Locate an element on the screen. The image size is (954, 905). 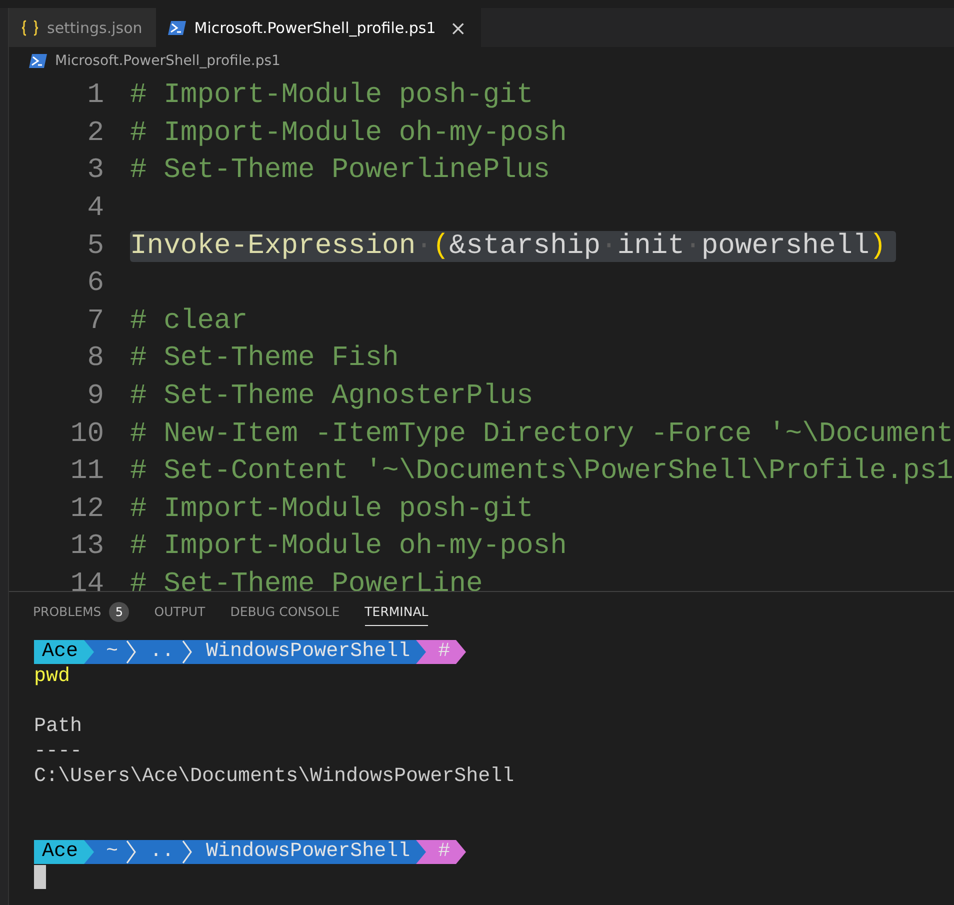
terminal-output: Path is located at coordinates (58, 726).